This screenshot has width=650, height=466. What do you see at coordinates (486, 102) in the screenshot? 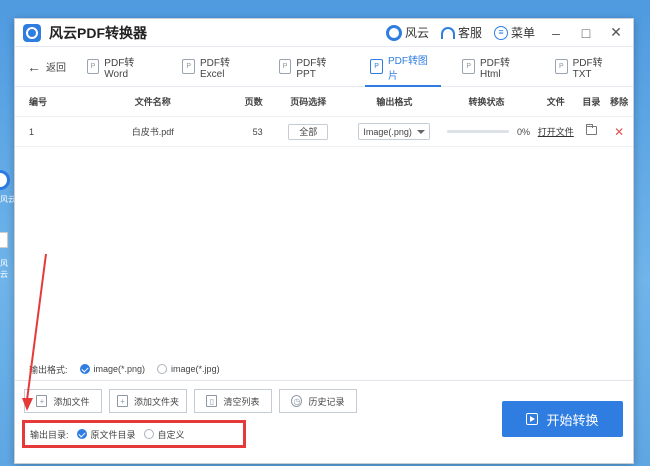
I see `header-status: 转换状态` at bounding box center [486, 102].